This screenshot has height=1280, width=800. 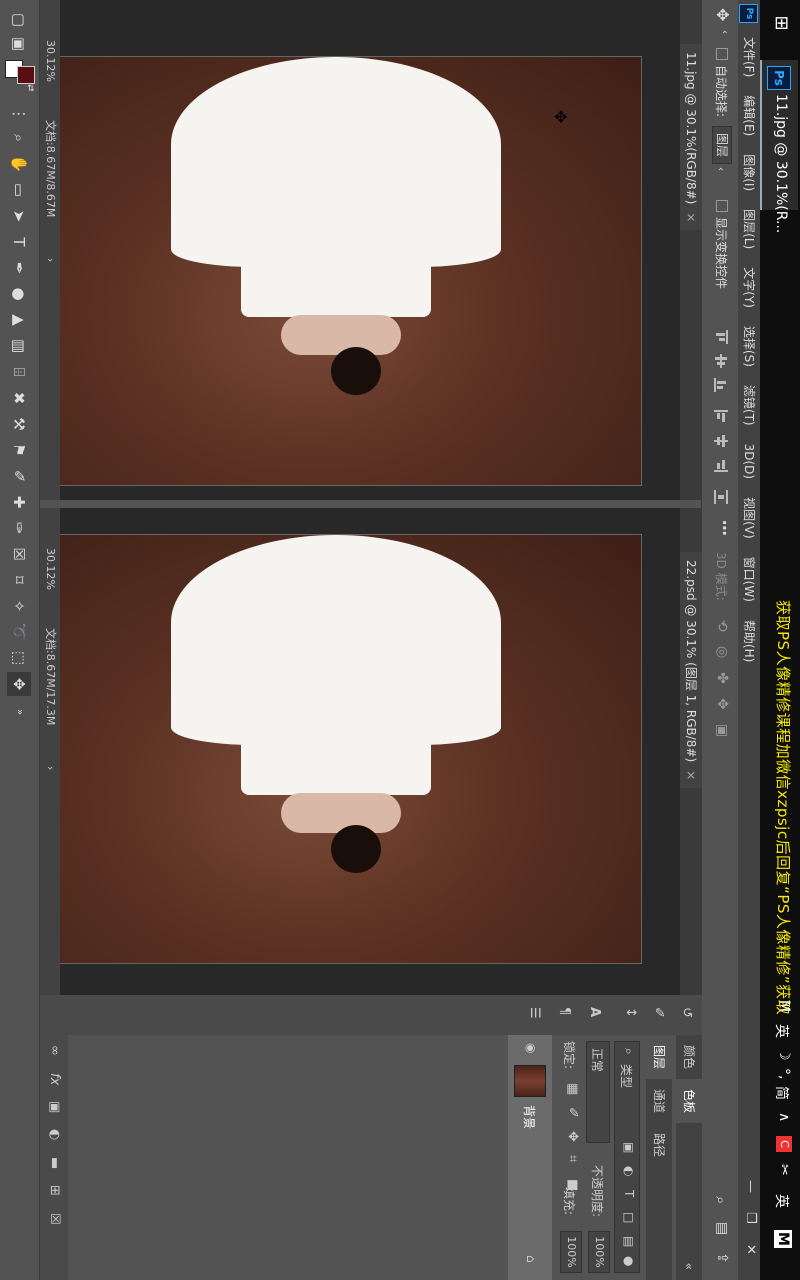 I want to click on layer-row-background: ◉ 背景 ⌂, so click(x=530, y=1157).